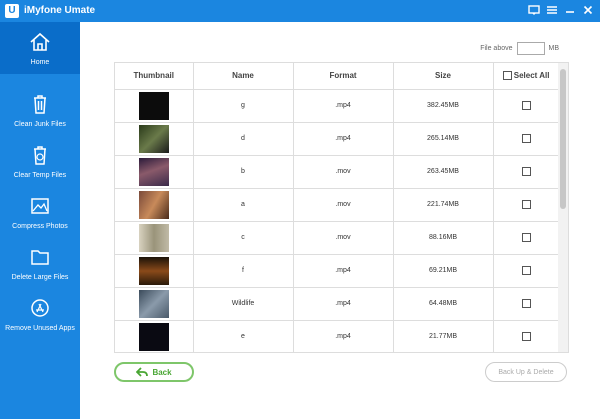 This screenshot has width=600, height=419. What do you see at coordinates (496, 48) in the screenshot?
I see `file-above-label: File above` at bounding box center [496, 48].